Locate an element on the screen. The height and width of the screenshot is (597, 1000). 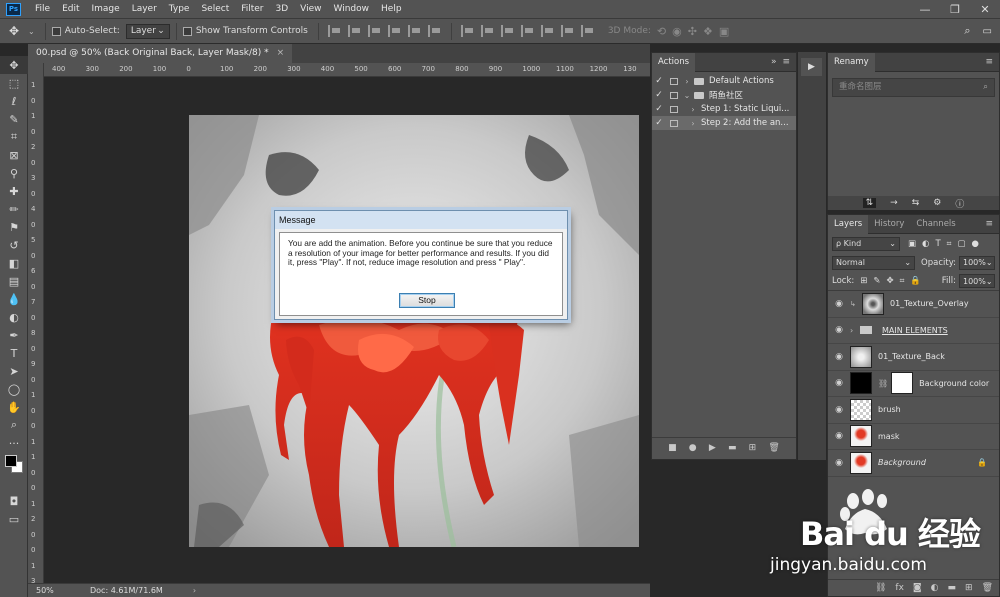
menu-window: Window is located at coordinates (352, 9).